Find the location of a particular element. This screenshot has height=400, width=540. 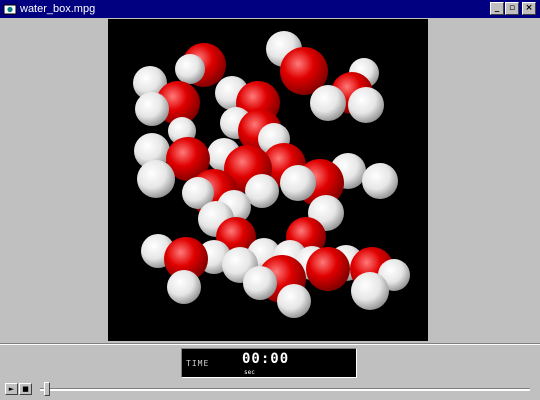

stop-button: ■ is located at coordinates (25, 389).